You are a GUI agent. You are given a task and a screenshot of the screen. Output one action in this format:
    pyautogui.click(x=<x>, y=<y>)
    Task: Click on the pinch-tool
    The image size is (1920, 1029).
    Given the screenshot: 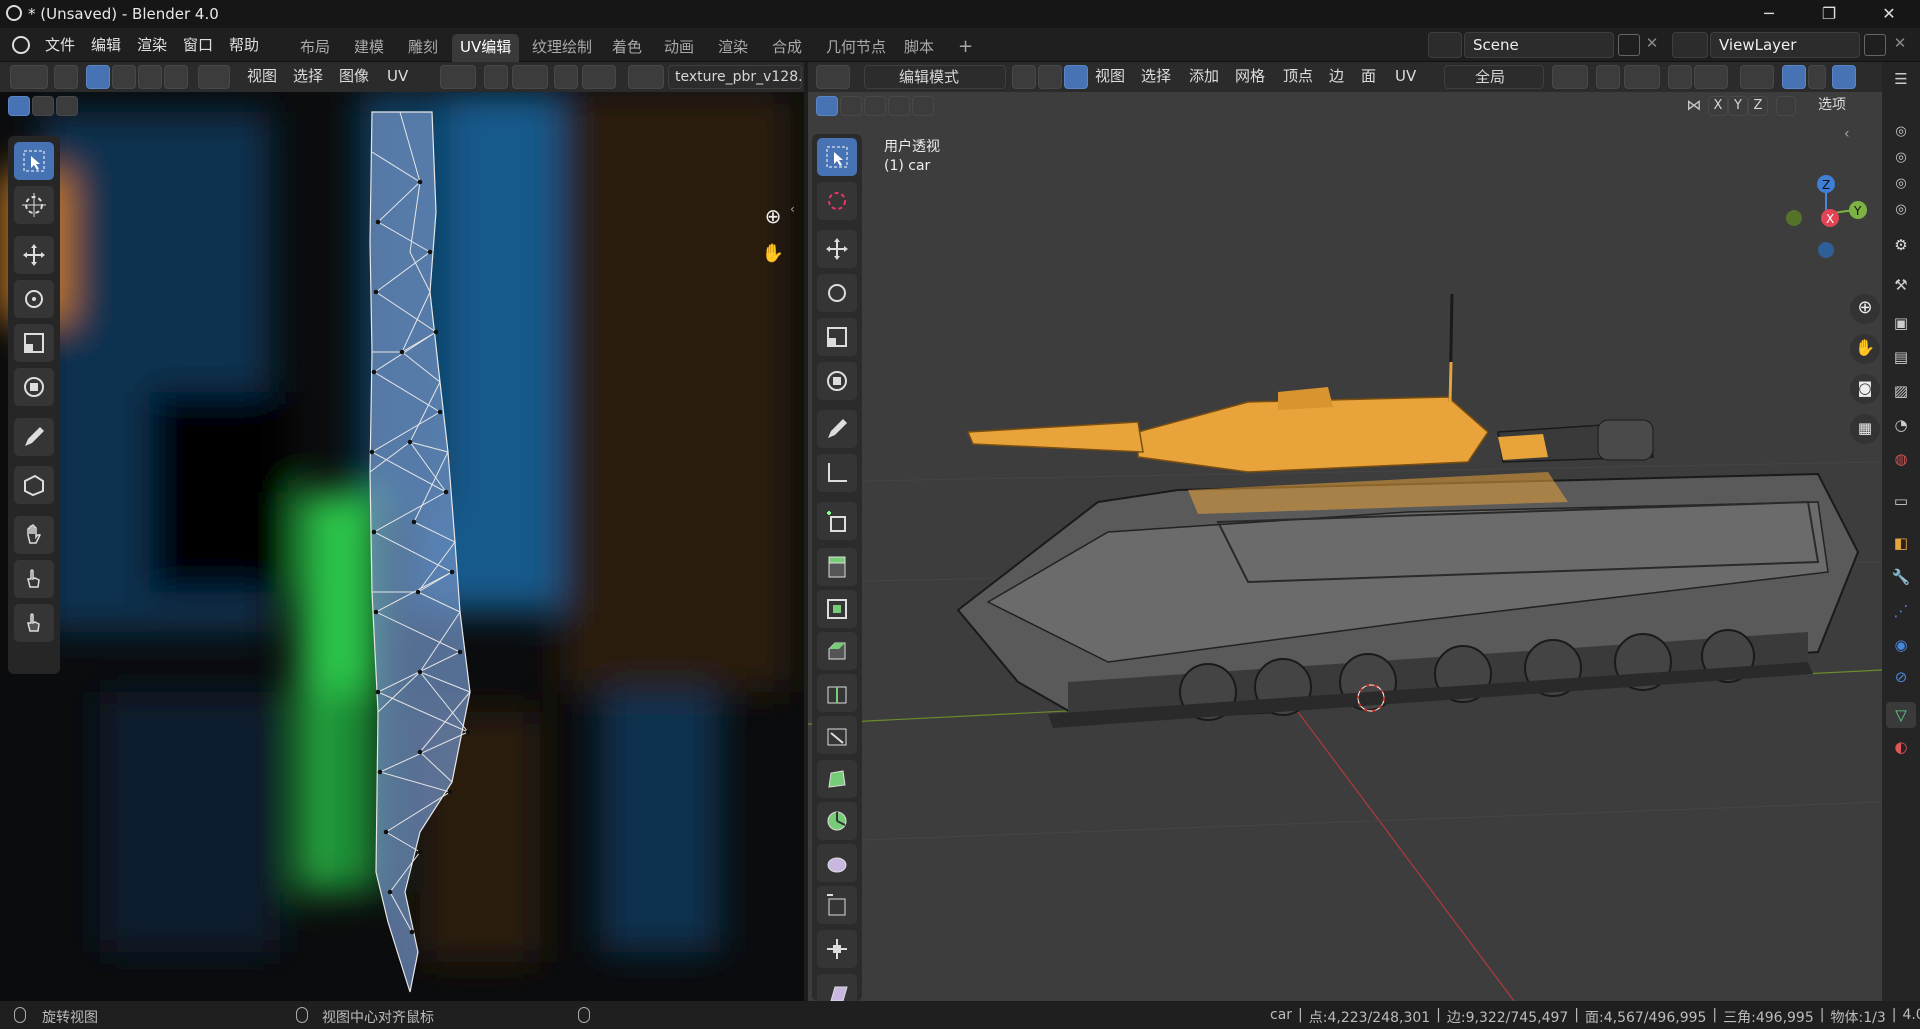 What is the action you would take?
    pyautogui.click(x=34, y=623)
    